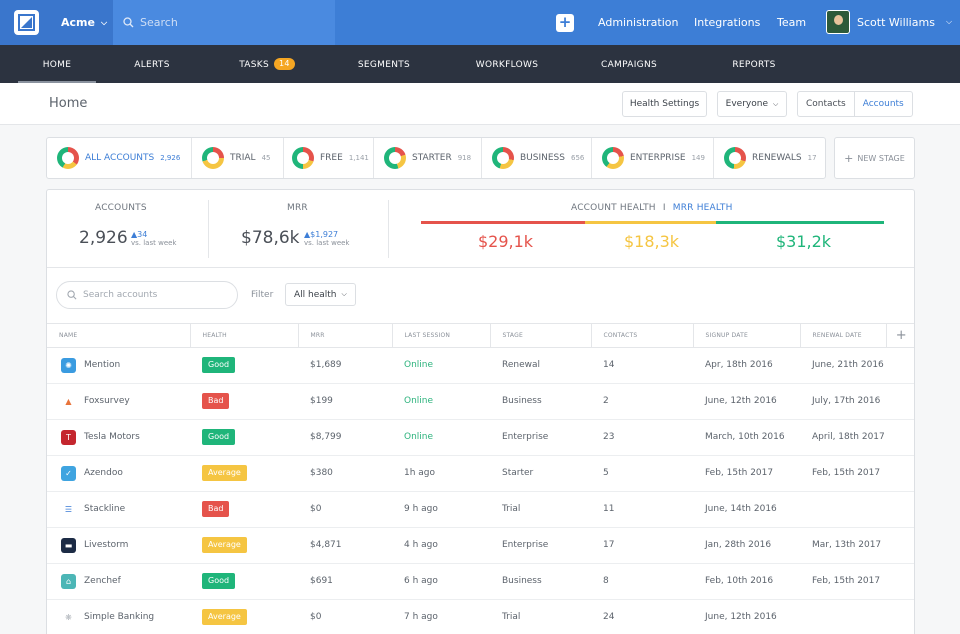  Describe the element at coordinates (642, 509) in the screenshot. I see `cell-contacts: 11` at that location.